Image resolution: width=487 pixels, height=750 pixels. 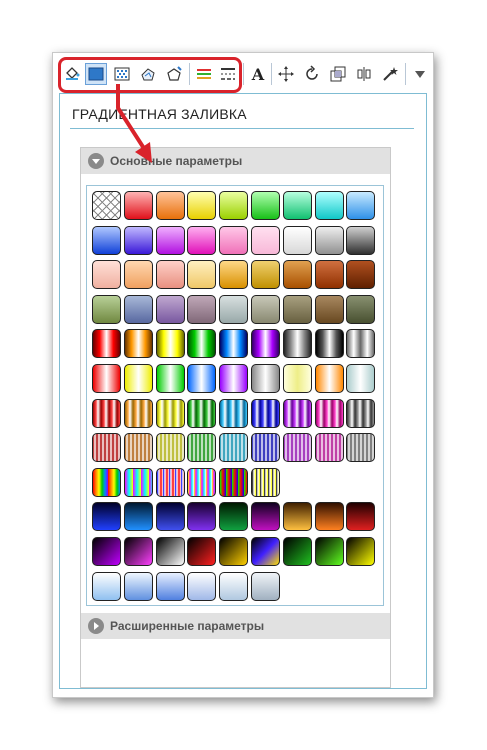 I want to click on more-tool-button, so click(x=420, y=74).